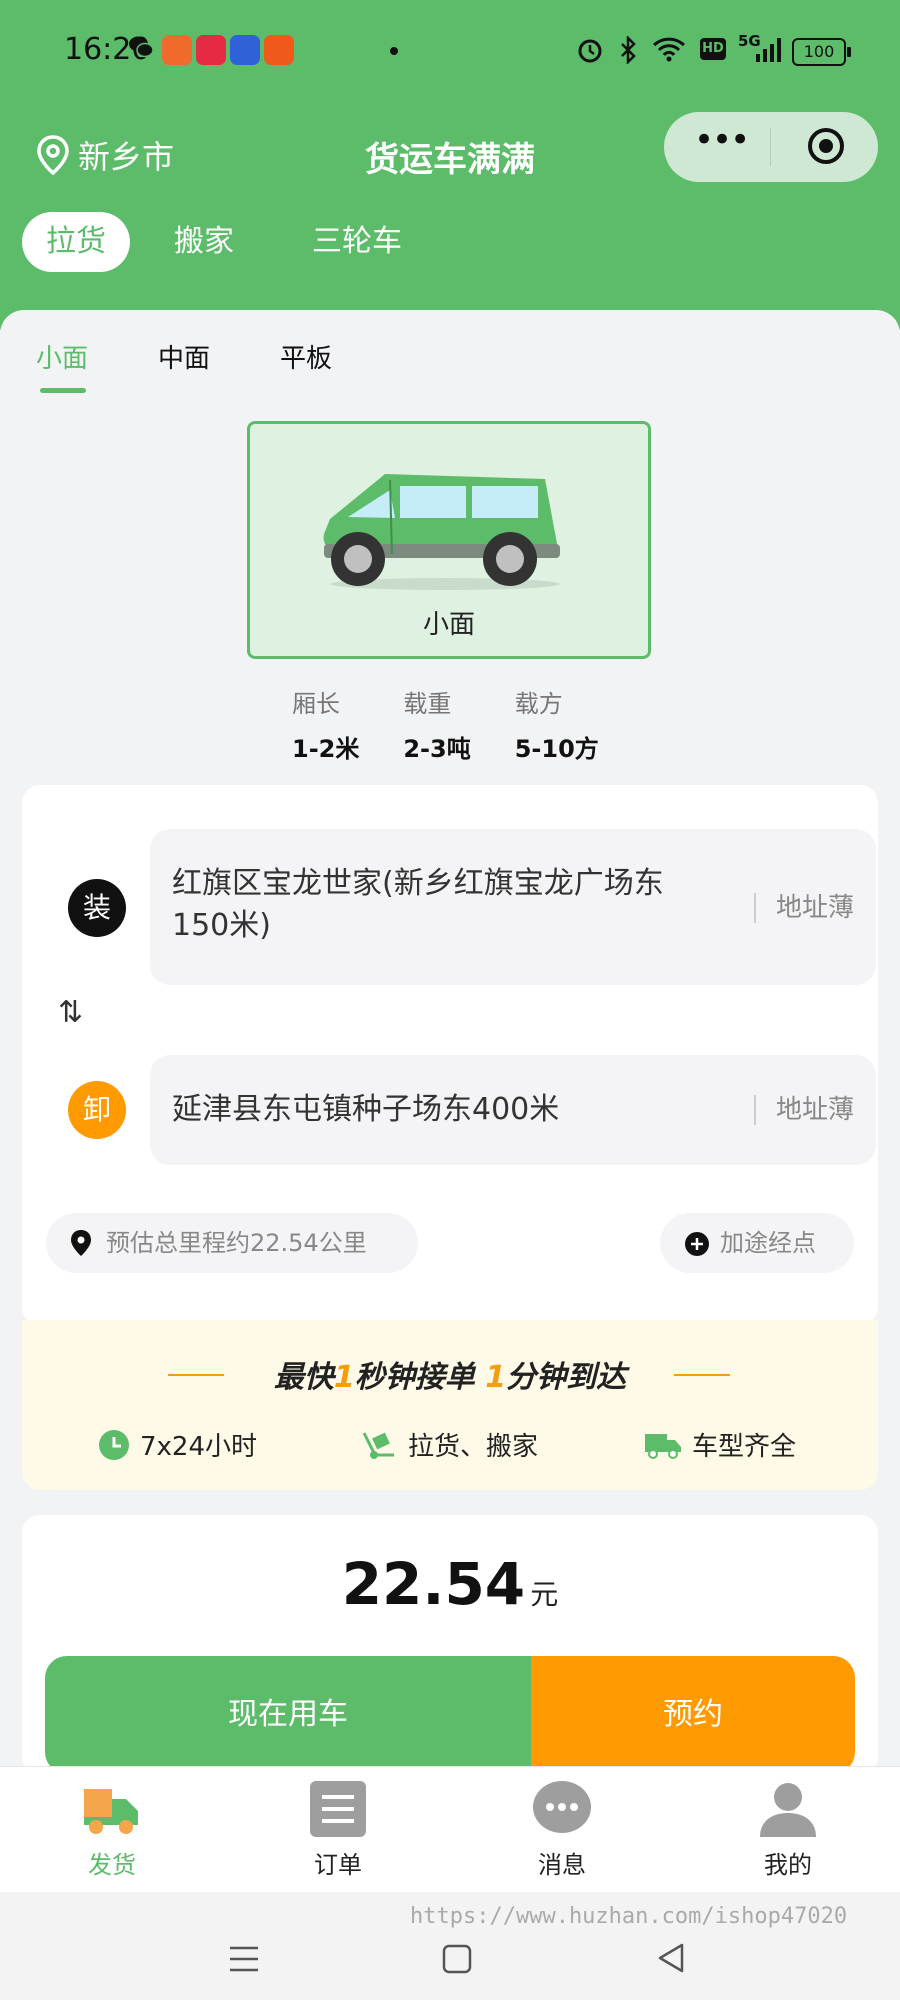 The image size is (900, 2000). What do you see at coordinates (788, 1810) in the screenshot?
I see `user-icon` at bounding box center [788, 1810].